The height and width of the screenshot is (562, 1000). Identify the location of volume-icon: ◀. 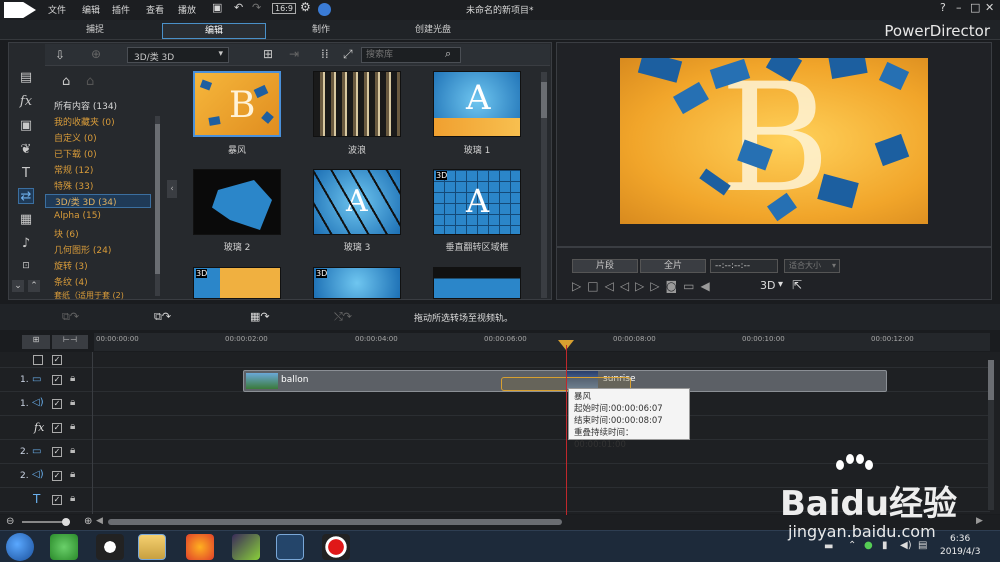
(708, 286).